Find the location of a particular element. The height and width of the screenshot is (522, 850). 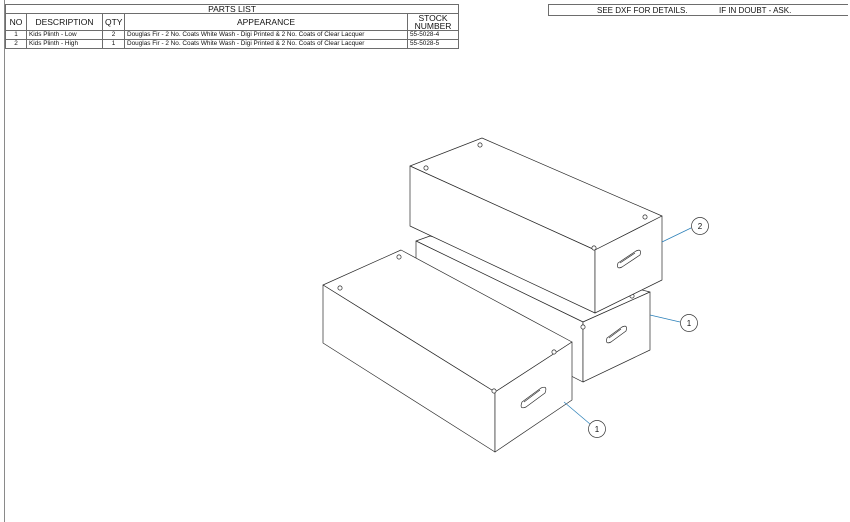

balloon-low-back: 1 is located at coordinates (673, 323).